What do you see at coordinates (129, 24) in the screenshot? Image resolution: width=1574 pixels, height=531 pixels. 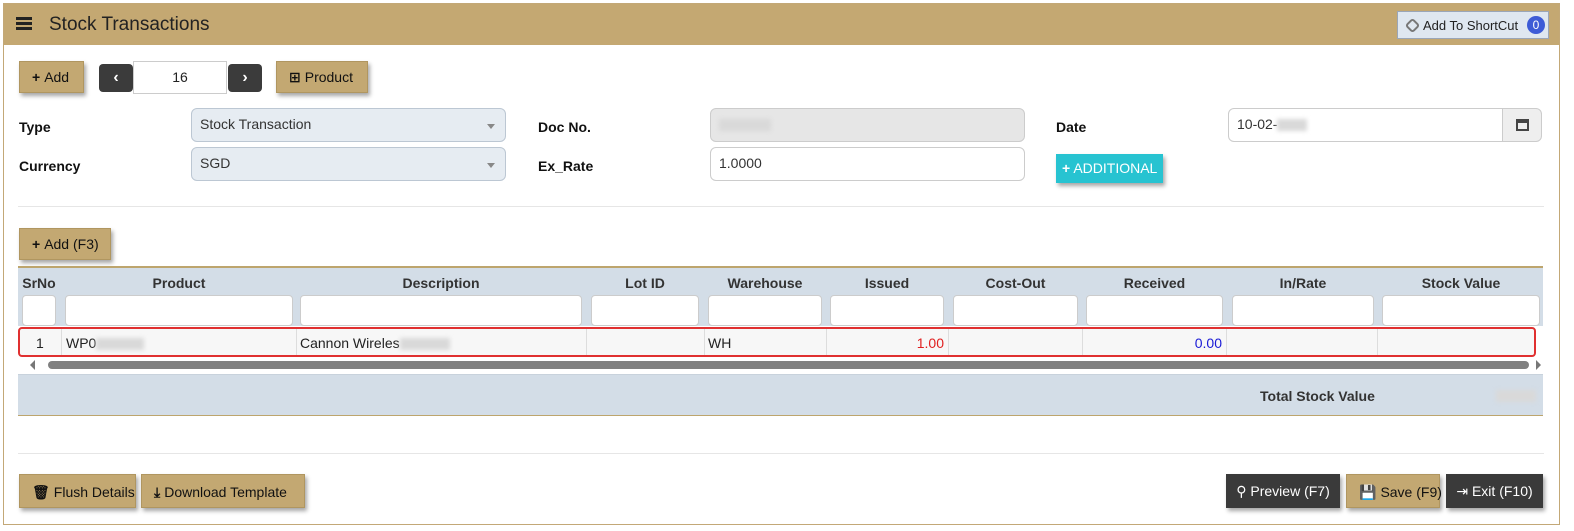 I see `page-title: Stock Transactions` at bounding box center [129, 24].